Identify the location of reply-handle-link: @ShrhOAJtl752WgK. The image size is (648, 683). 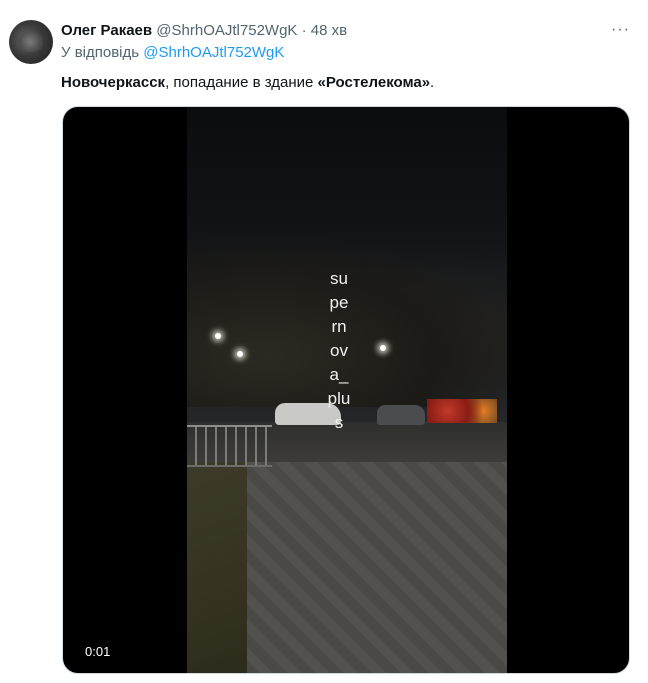
(213, 52).